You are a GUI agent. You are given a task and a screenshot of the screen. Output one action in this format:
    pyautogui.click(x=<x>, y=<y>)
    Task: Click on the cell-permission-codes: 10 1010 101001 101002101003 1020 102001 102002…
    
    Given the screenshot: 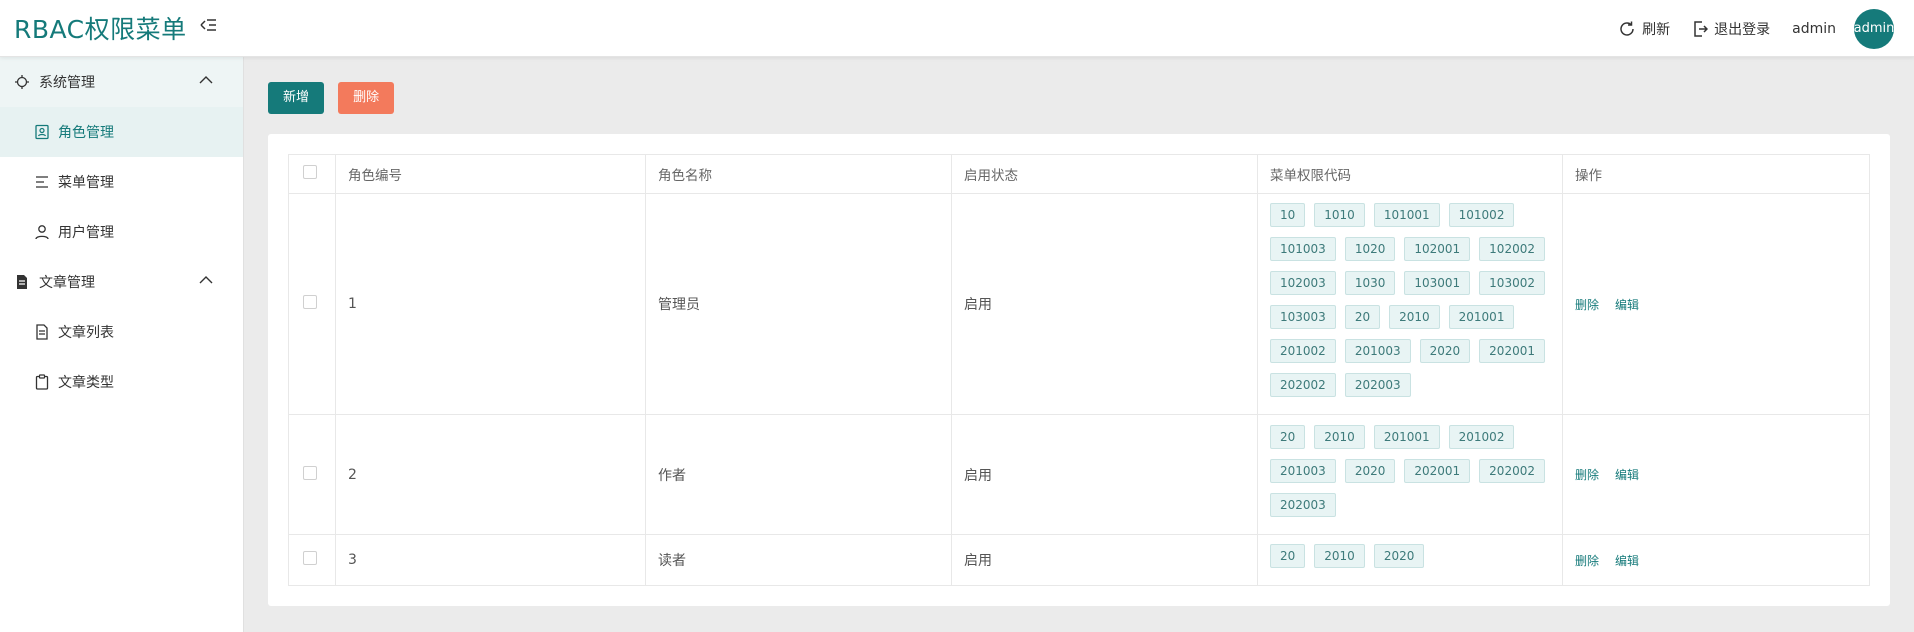 What is the action you would take?
    pyautogui.click(x=1410, y=304)
    